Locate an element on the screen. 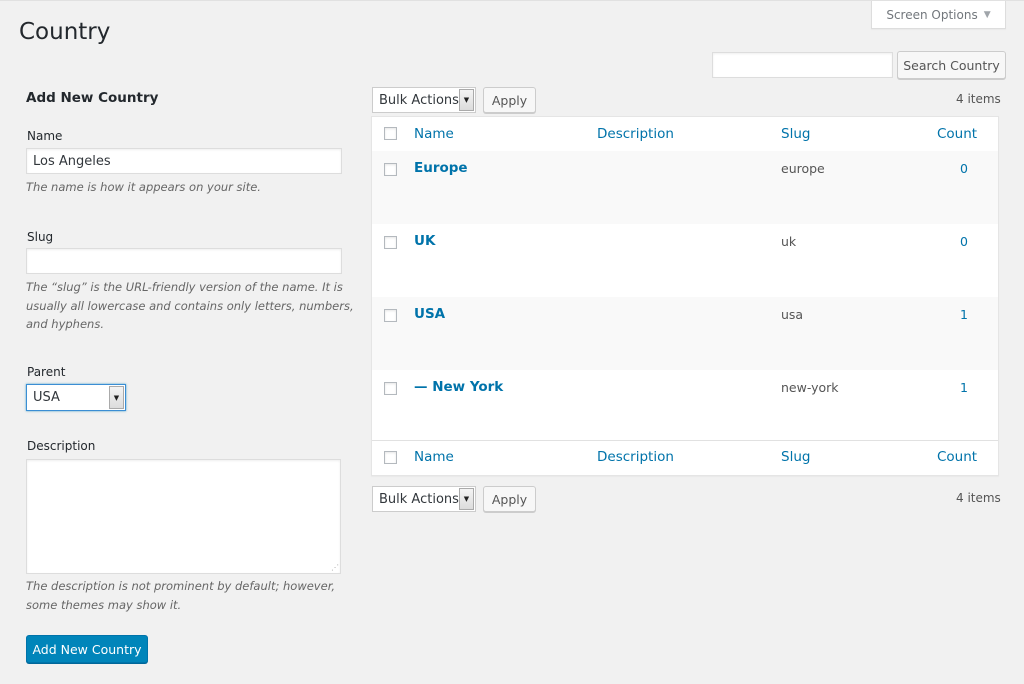 The image size is (1024, 684). row-slug: new-york is located at coordinates (810, 387).